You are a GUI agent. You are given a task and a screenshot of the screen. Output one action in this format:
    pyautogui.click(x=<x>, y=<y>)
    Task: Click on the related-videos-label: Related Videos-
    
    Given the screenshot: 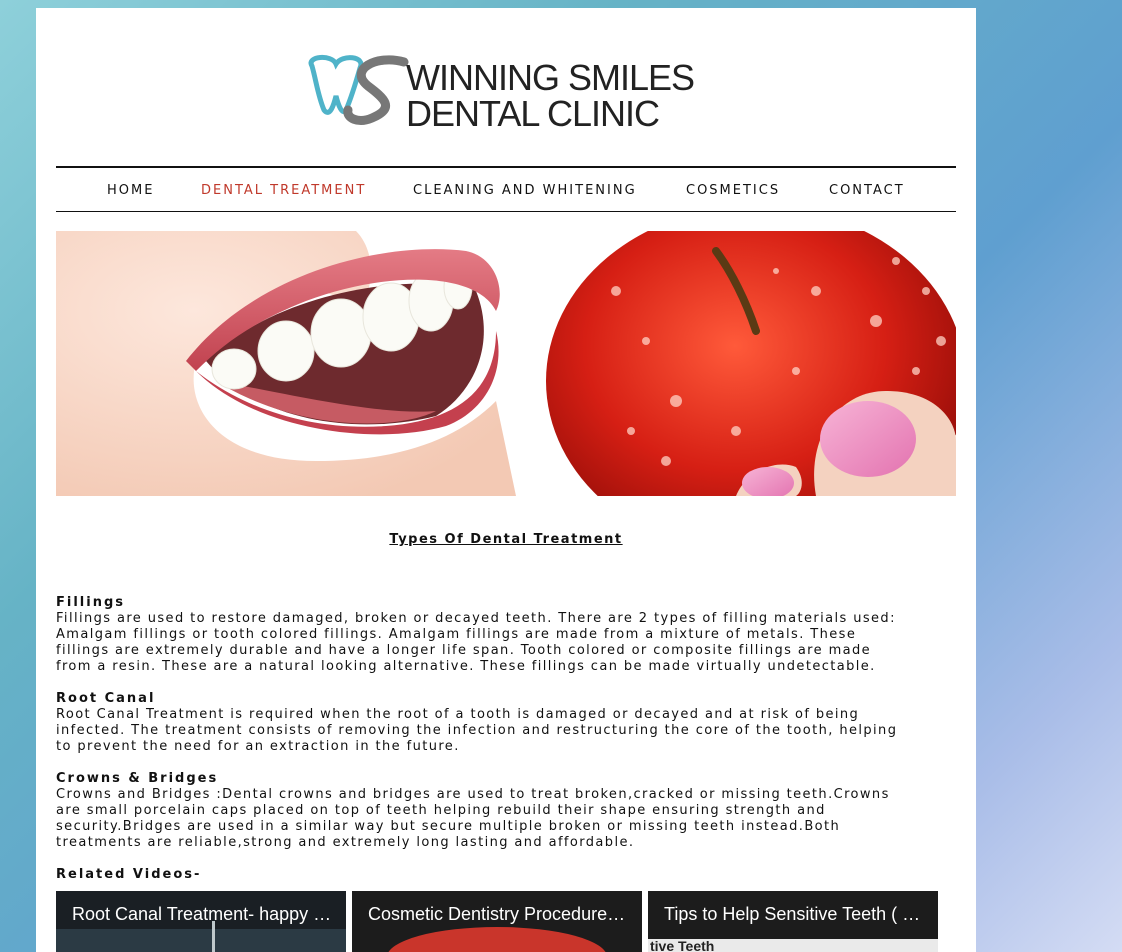 What is the action you would take?
    pyautogui.click(x=129, y=874)
    